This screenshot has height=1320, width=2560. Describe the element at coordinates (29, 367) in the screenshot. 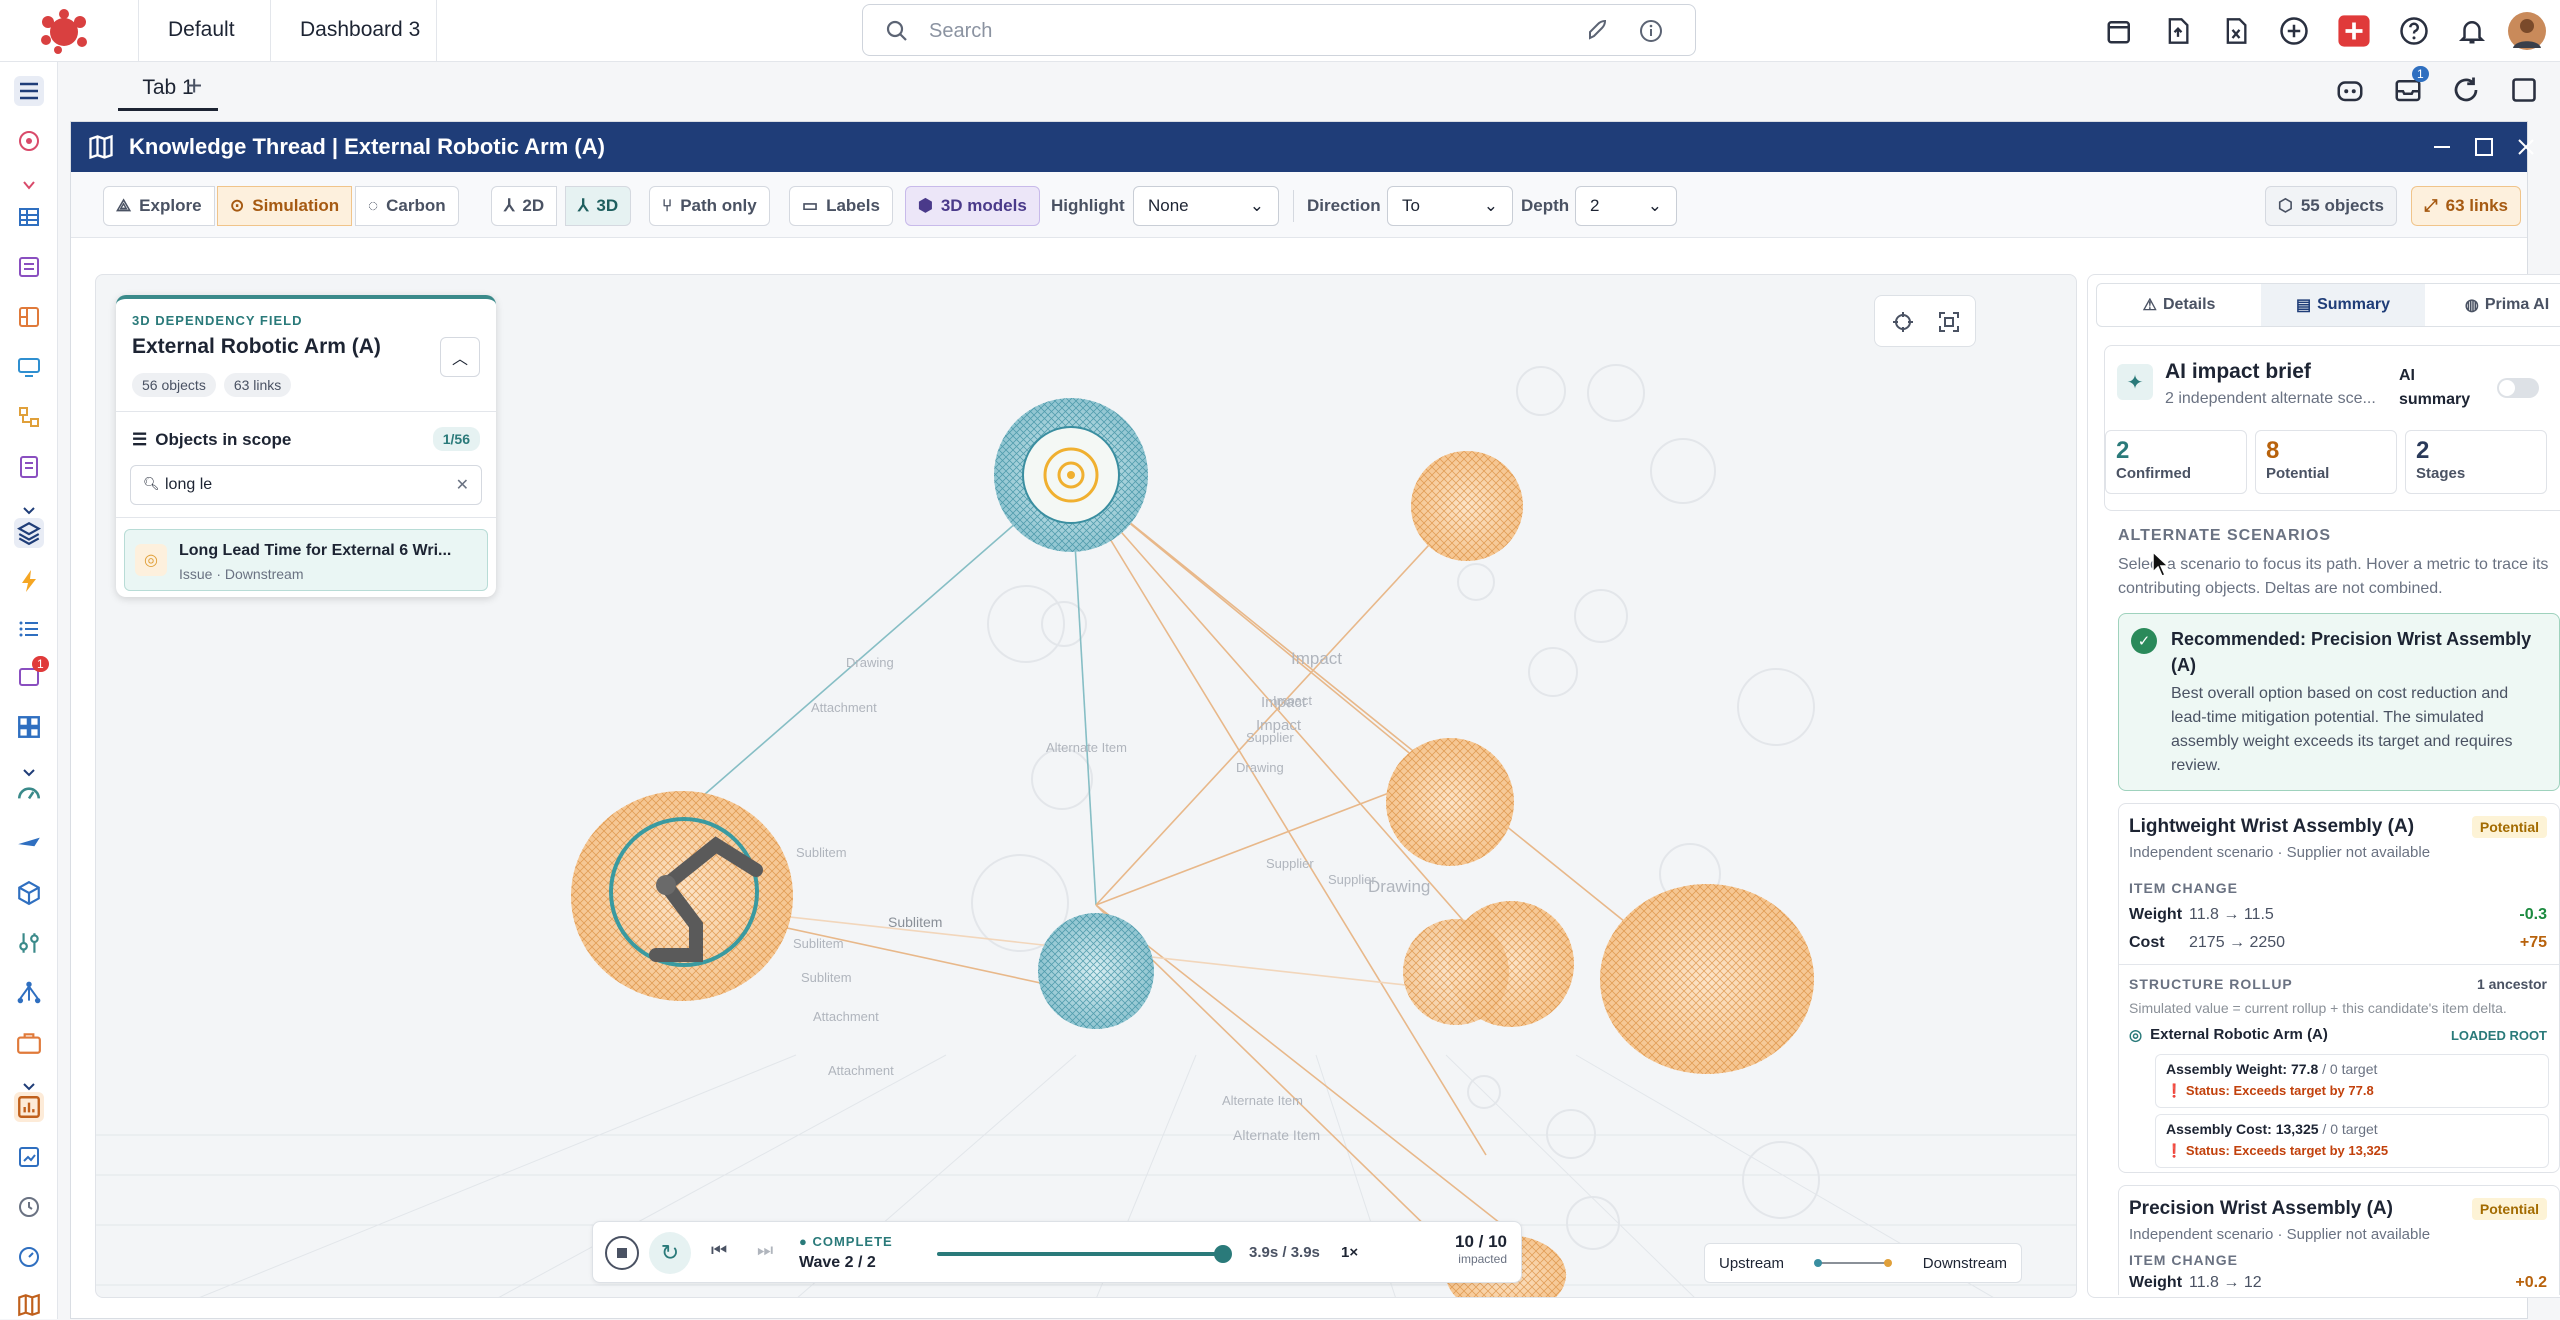

I see `monitor-icon` at that location.